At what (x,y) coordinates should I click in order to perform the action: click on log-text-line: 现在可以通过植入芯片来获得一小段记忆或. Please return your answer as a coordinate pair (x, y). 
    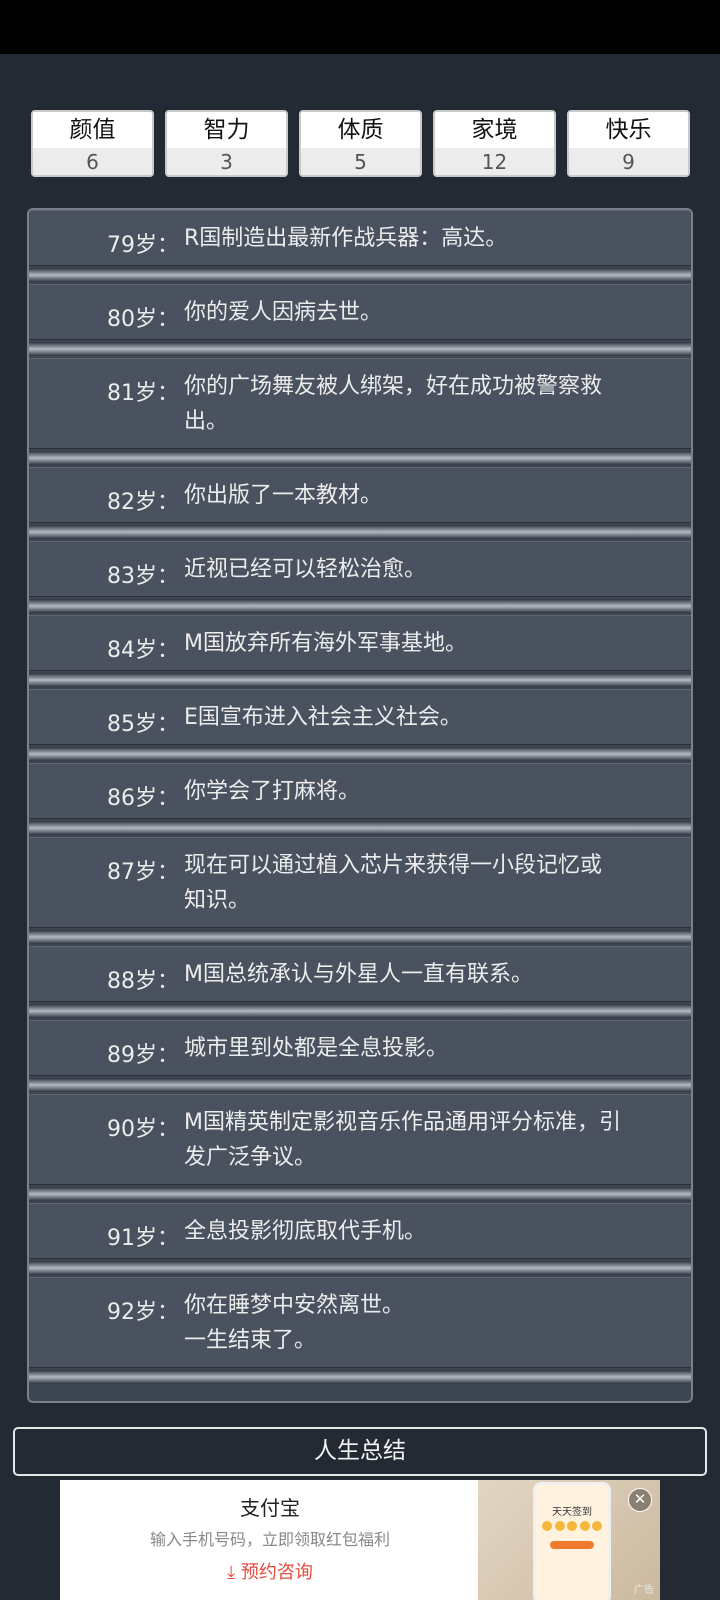
    Looking at the image, I should click on (393, 865).